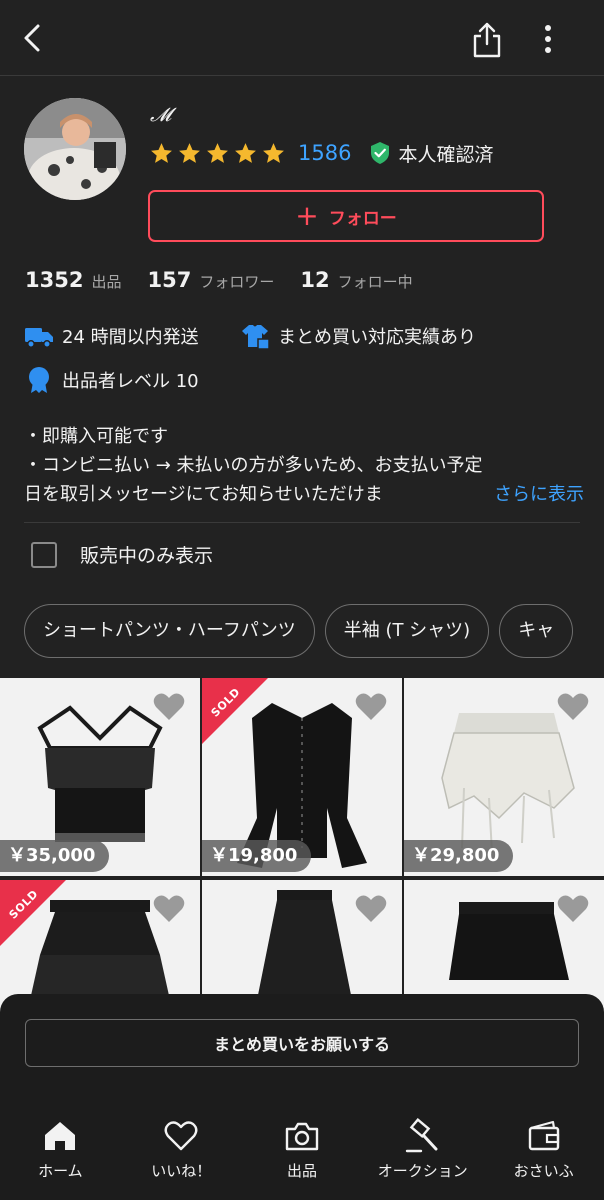 Image resolution: width=604 pixels, height=1200 pixels. Describe the element at coordinates (39, 380) in the screenshot. I see `medal-icon` at that location.